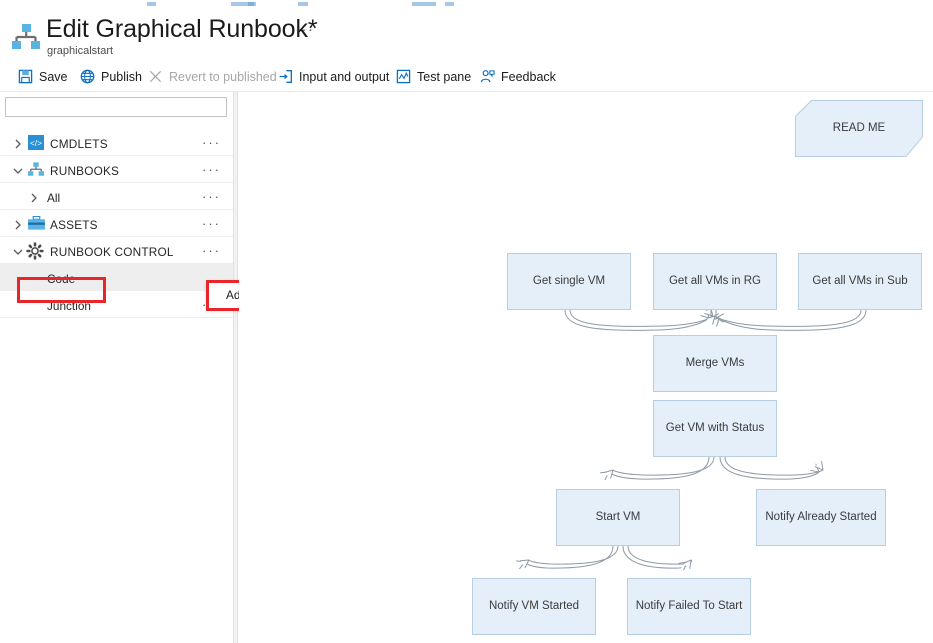  Describe the element at coordinates (112, 252) in the screenshot. I see `sidebar-item-label: RUNBOOK CONTROL` at that location.